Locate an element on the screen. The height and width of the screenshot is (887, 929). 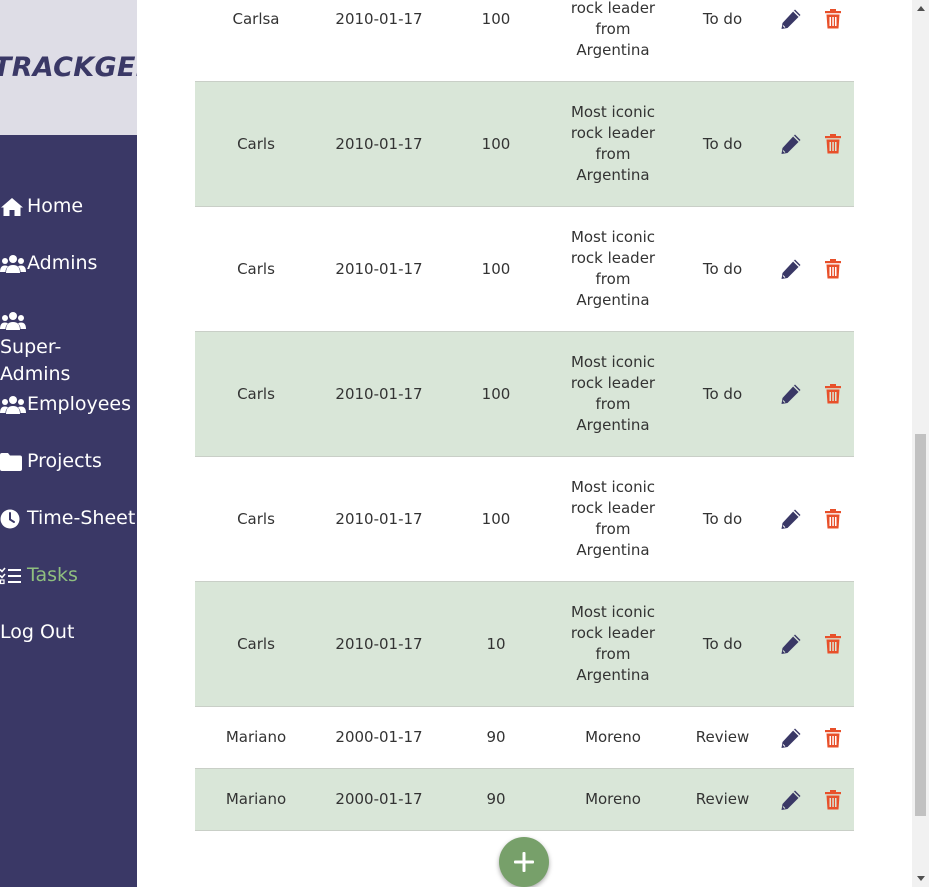
task-value: 90 is located at coordinates (496, 799).